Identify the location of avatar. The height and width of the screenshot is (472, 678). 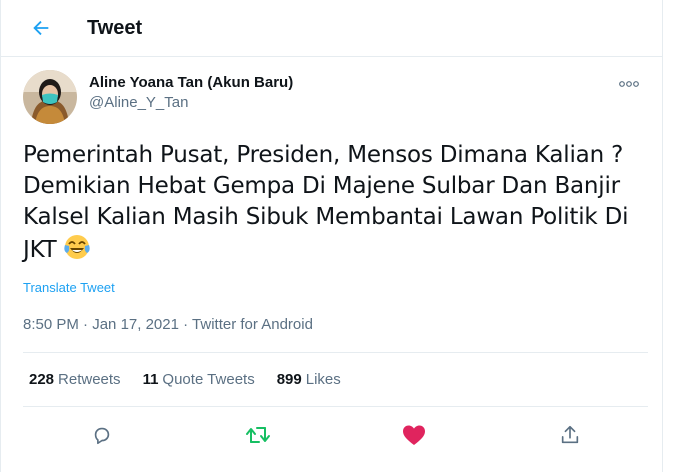
(50, 97).